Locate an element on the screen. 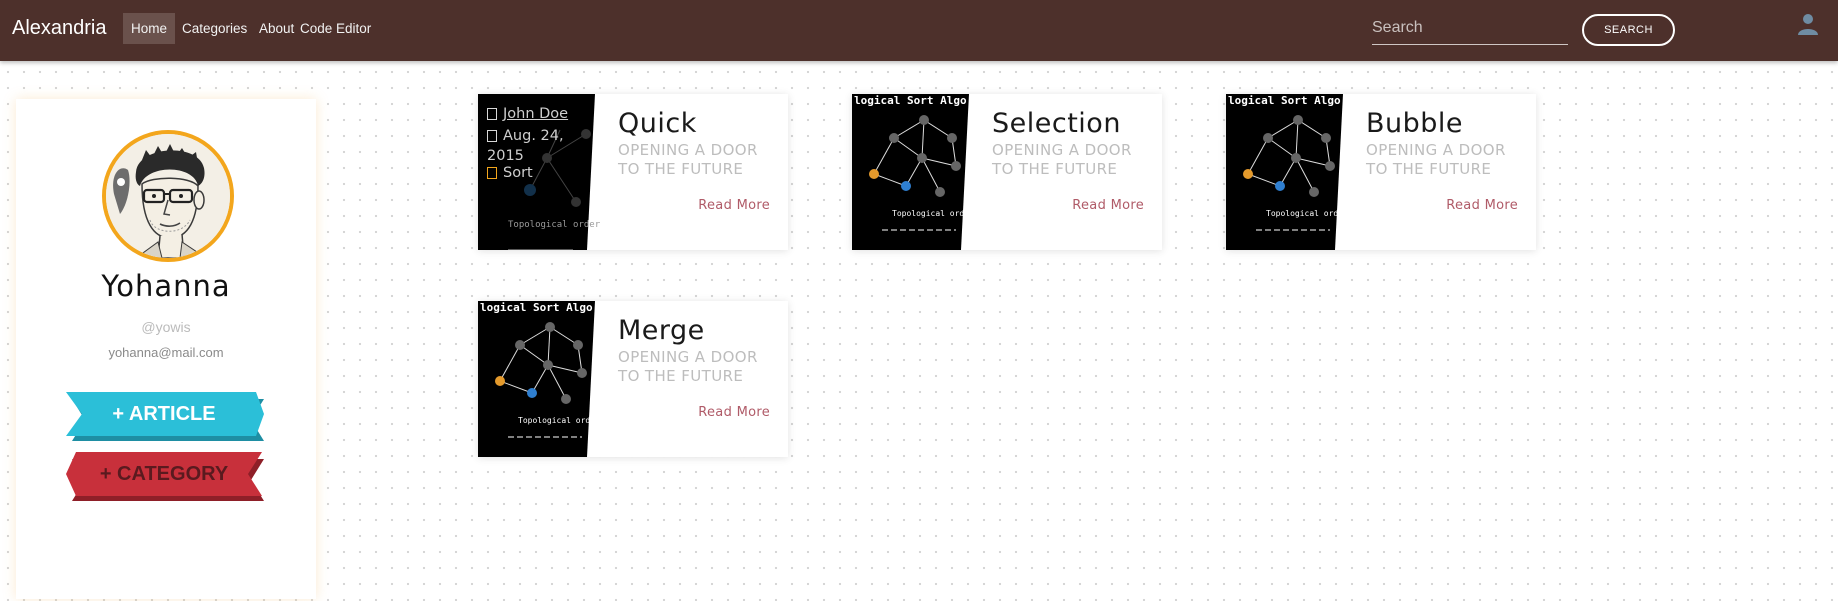 Image resolution: width=1838 pixels, height=601 pixels. add-category-button: + CATEGORY is located at coordinates (166, 477).